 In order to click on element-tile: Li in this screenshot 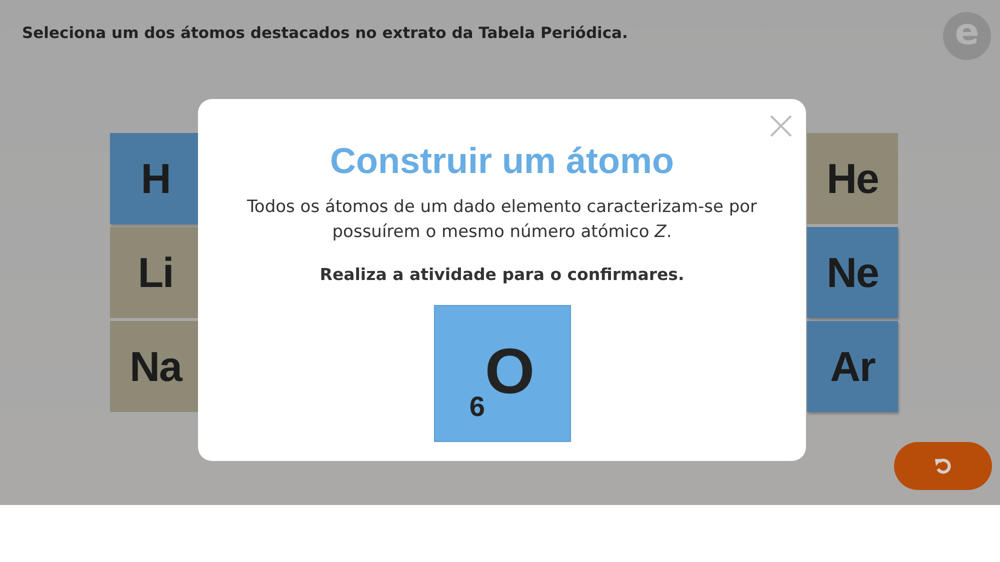, I will do `click(155, 272)`.